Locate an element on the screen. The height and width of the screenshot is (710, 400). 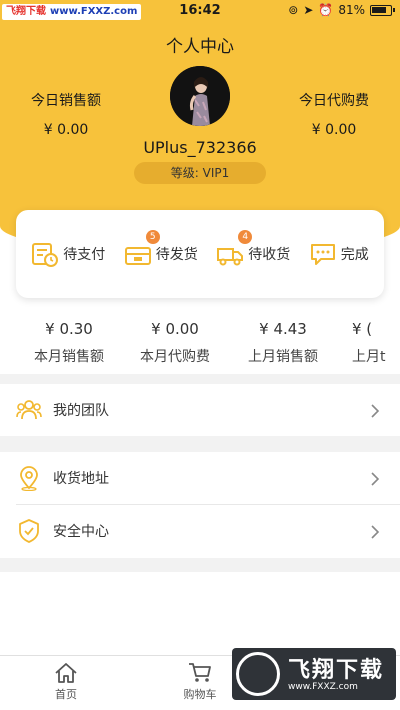
stat-label: 本月销售额 is located at coordinates (69, 357).